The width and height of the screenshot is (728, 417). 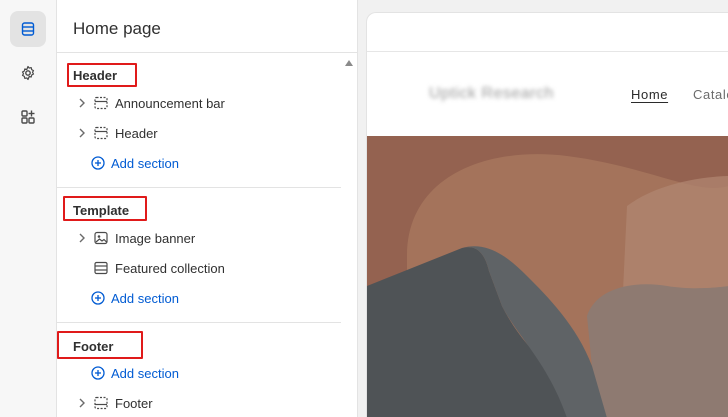 I want to click on gear-icon, so click(x=28, y=73).